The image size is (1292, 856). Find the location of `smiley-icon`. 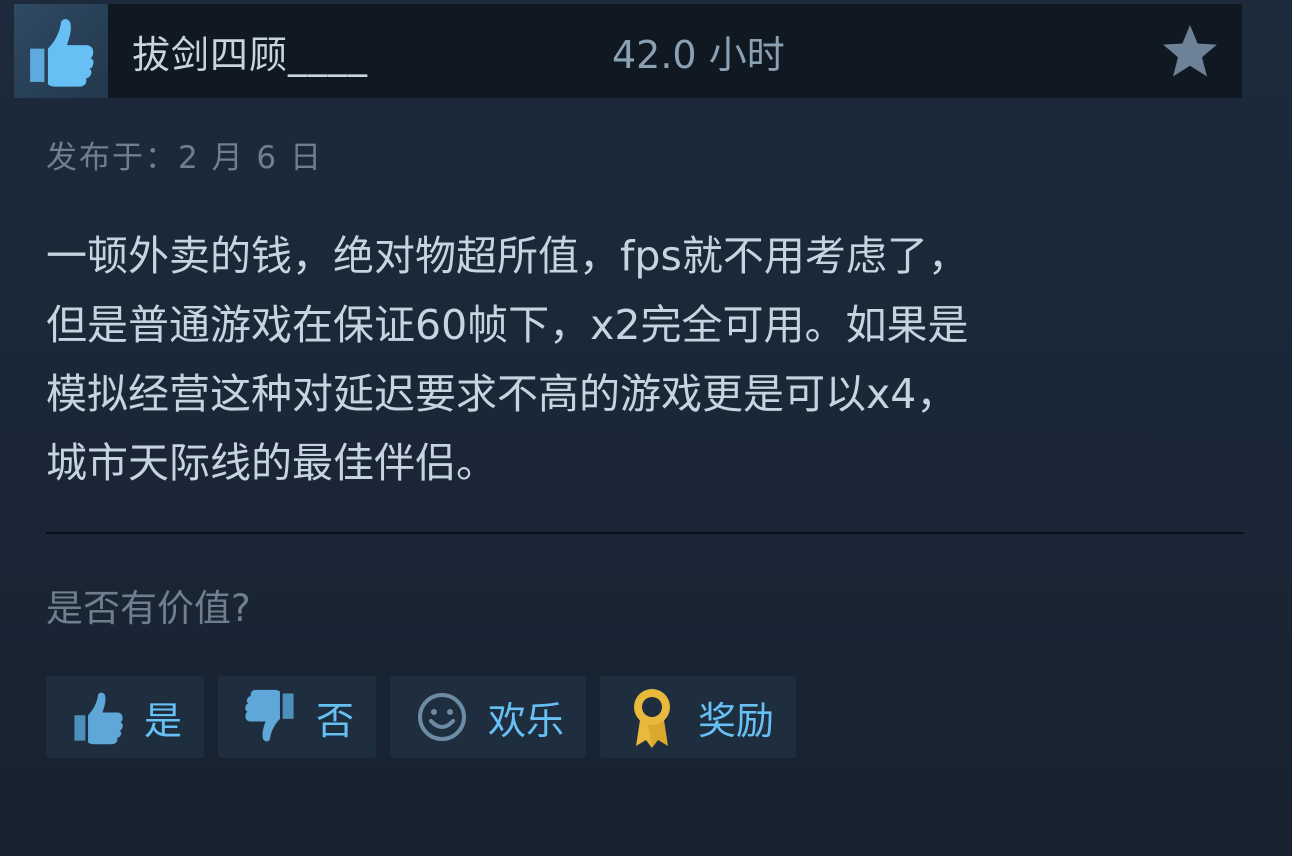

smiley-icon is located at coordinates (442, 717).